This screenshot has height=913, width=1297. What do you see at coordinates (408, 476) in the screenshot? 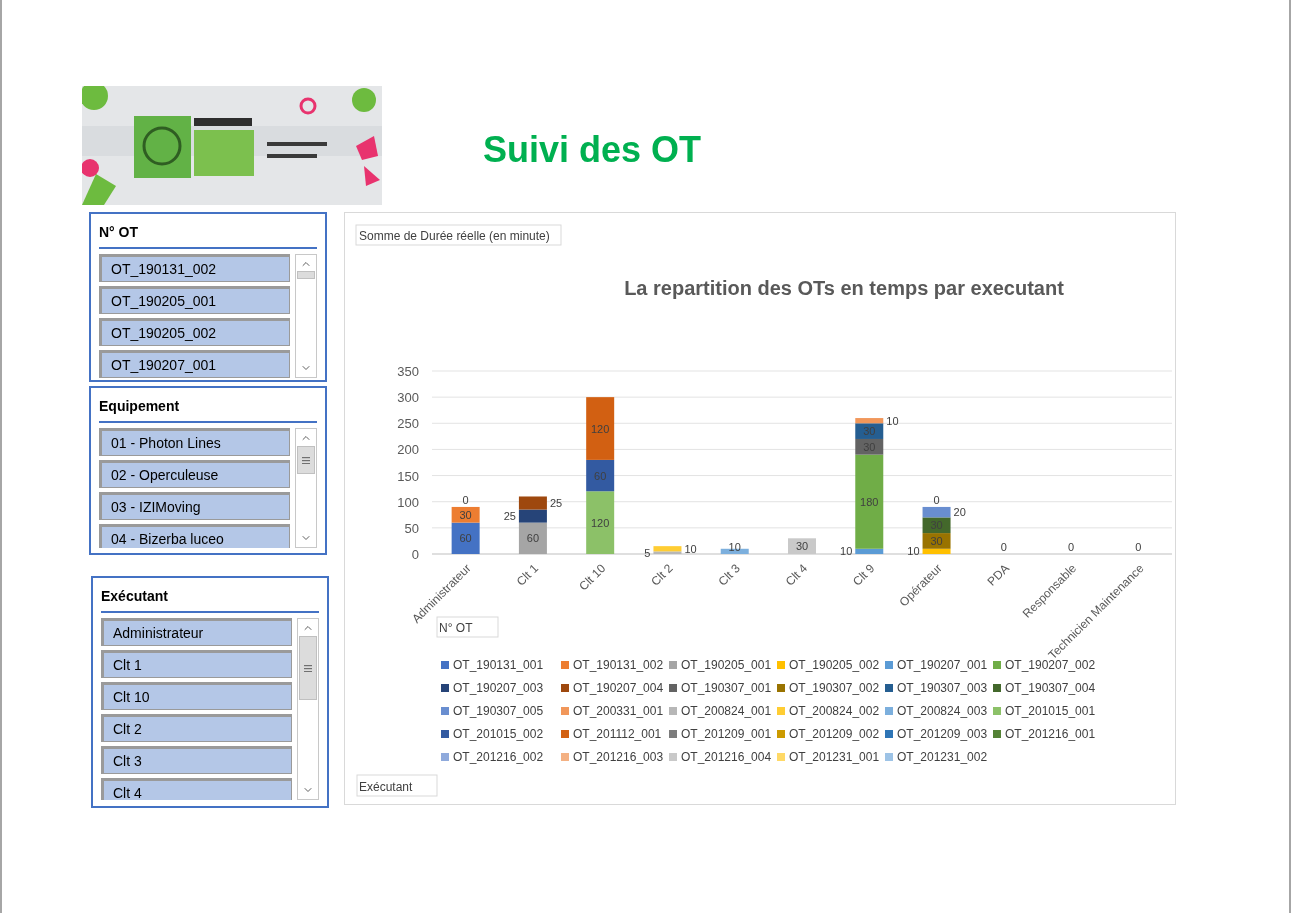
I see `axis-tick-label: 150` at bounding box center [408, 476].